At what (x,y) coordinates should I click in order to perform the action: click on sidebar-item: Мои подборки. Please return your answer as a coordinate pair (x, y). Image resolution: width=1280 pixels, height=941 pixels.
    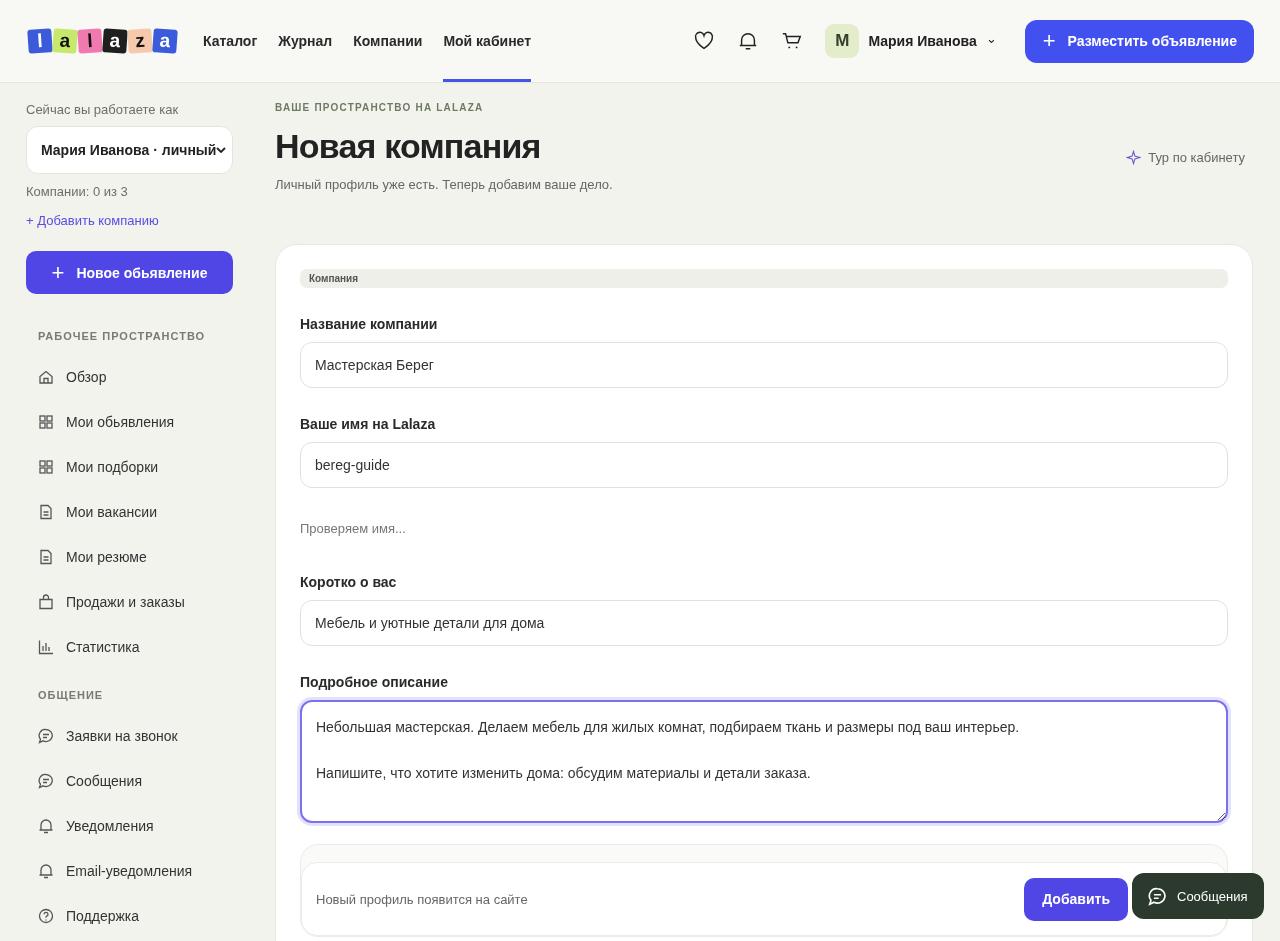
    Looking at the image, I should click on (92, 466).